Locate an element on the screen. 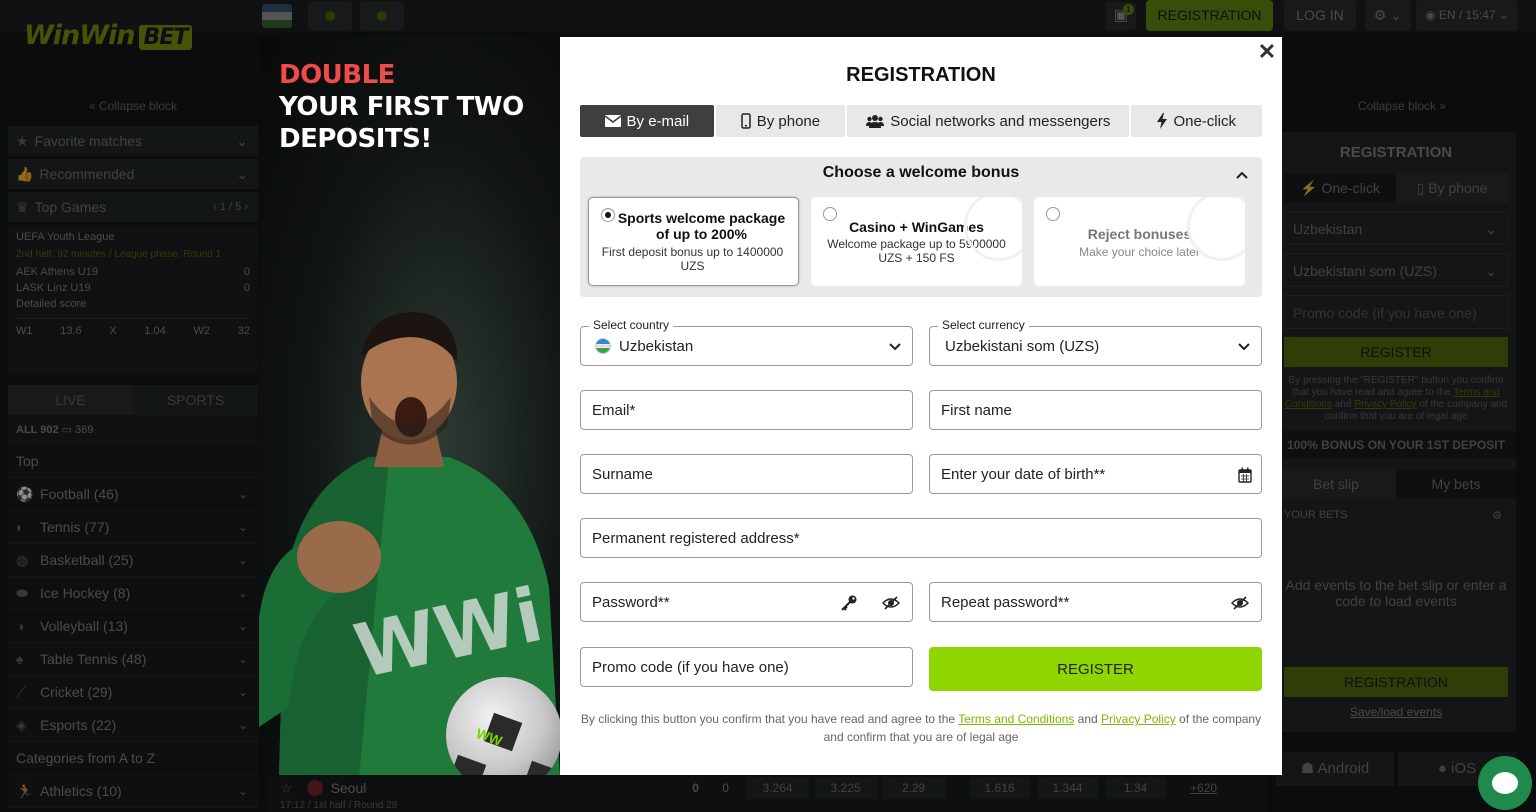 This screenshot has height=812, width=1536. currency-select: Select currency Uzbekistani som (UZS) is located at coordinates (1095, 342).